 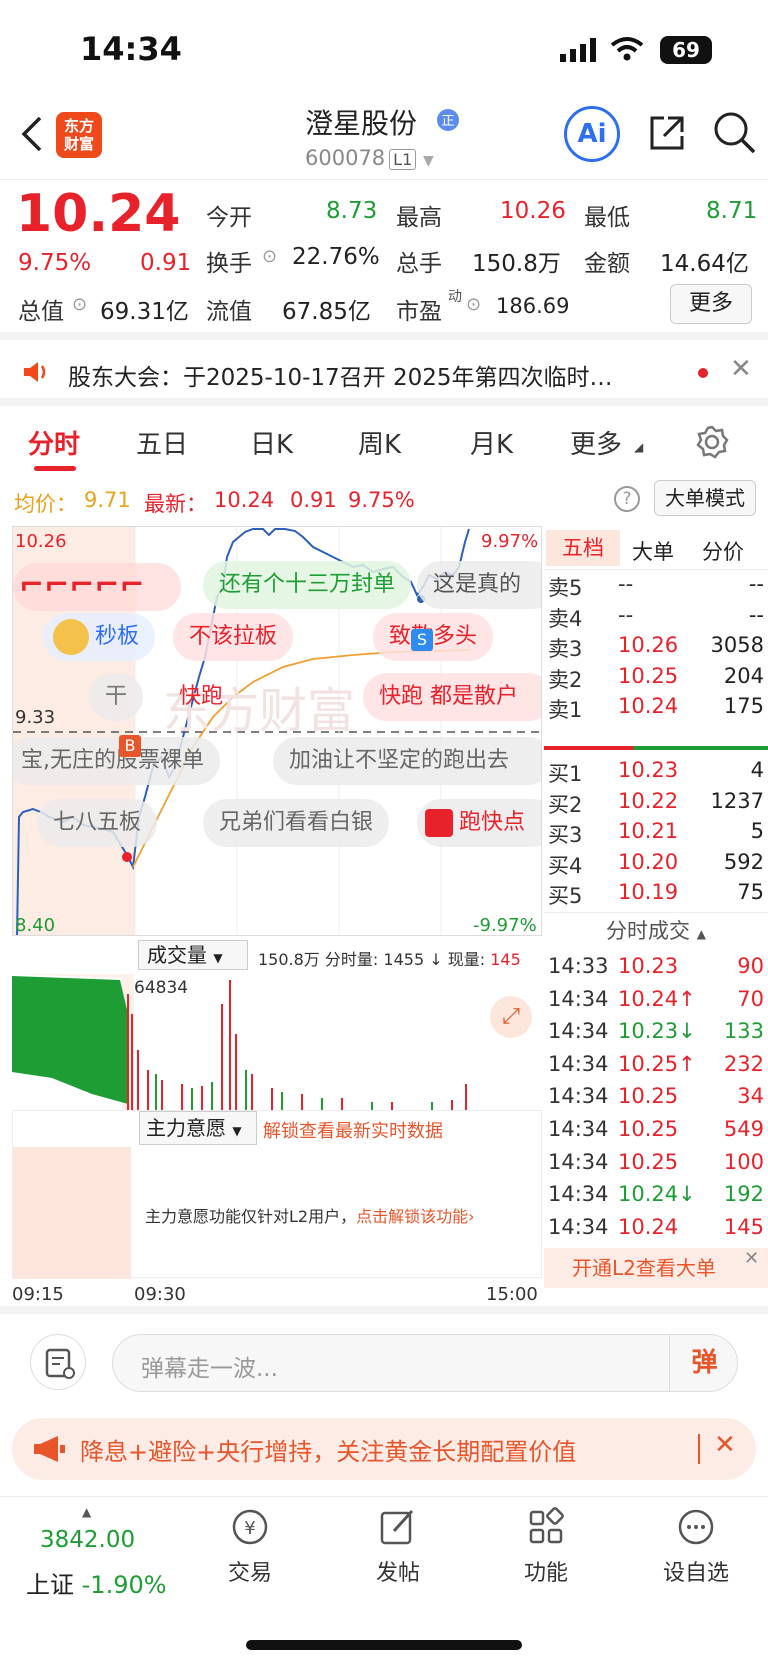 What do you see at coordinates (175, 504) in the screenshot?
I see `last-label: 最新：` at bounding box center [175, 504].